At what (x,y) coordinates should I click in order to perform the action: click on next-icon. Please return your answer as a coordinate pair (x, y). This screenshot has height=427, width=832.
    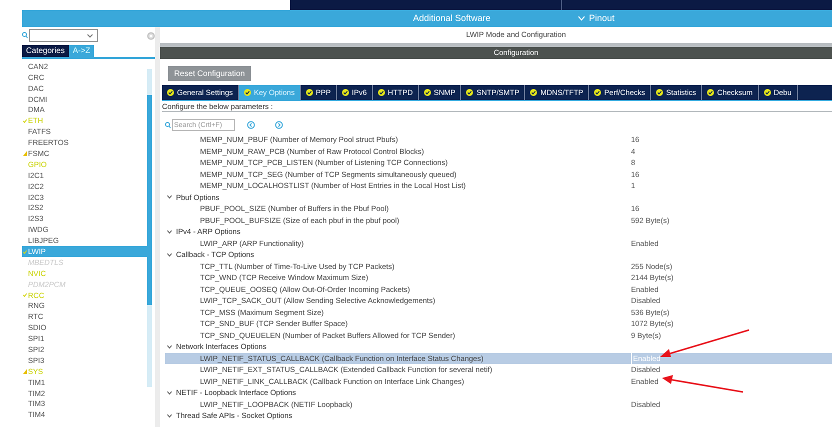
    Looking at the image, I should click on (279, 125).